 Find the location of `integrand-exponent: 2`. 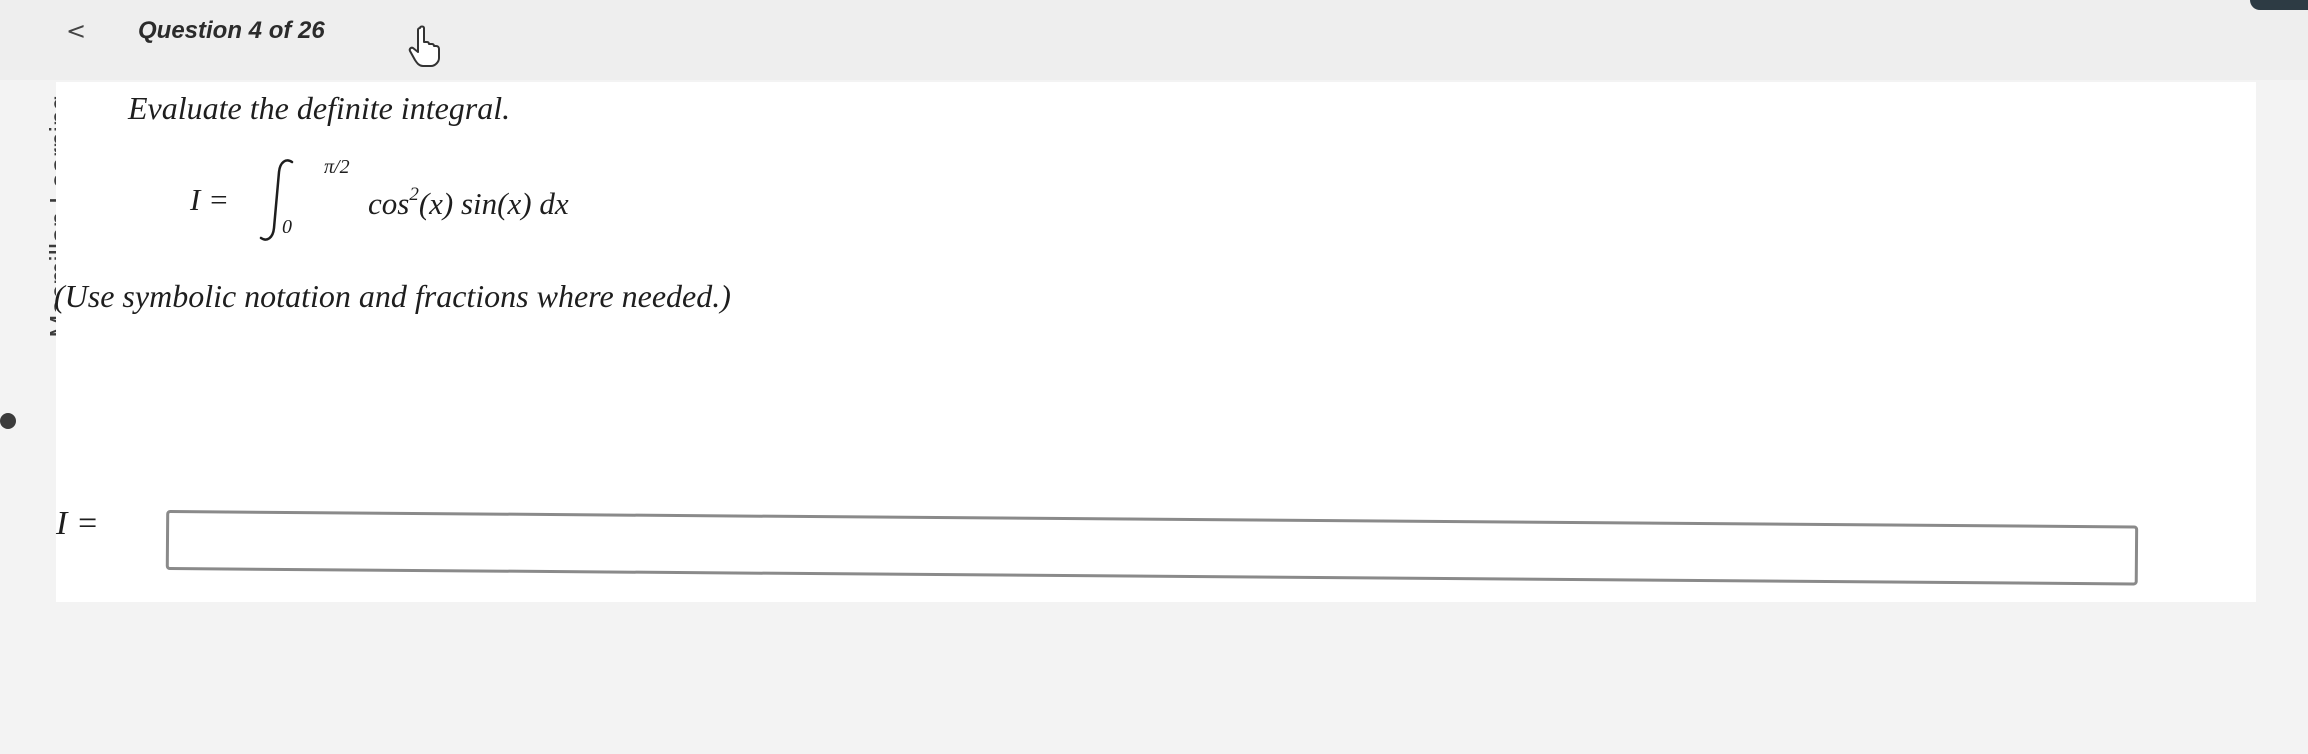

integrand-exponent: 2 is located at coordinates (414, 194).